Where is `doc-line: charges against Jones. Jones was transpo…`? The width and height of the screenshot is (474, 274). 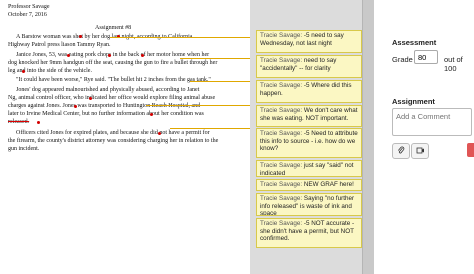 doc-line: charges against Jones. Jones was transpo… is located at coordinates (104, 106).